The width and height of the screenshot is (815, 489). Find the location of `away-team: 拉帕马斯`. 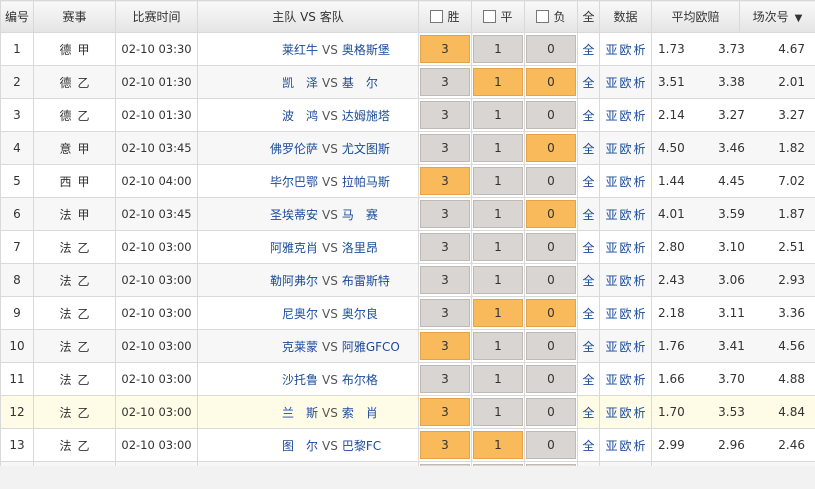

away-team: 拉帕马斯 is located at coordinates (380, 181).